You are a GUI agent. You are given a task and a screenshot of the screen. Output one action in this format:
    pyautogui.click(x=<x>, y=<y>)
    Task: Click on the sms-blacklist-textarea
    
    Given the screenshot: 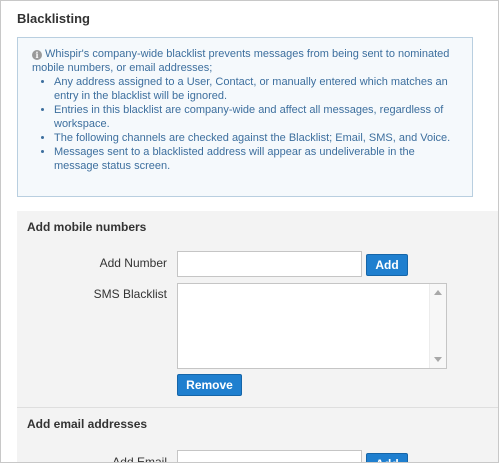 What is the action you would take?
    pyautogui.click(x=312, y=326)
    